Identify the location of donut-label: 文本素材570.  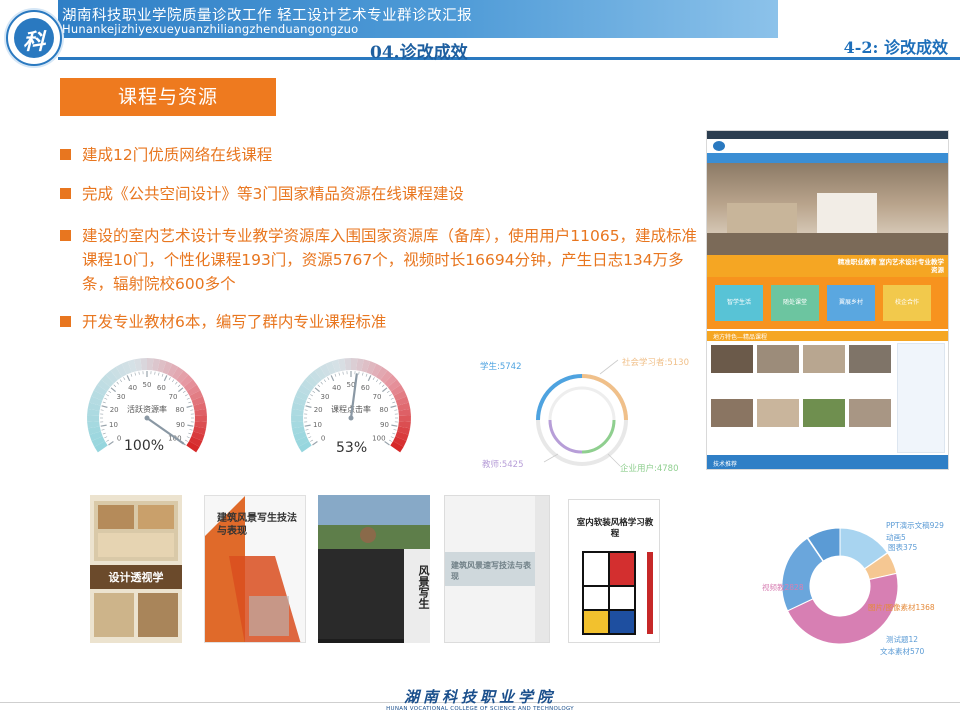
(902, 651).